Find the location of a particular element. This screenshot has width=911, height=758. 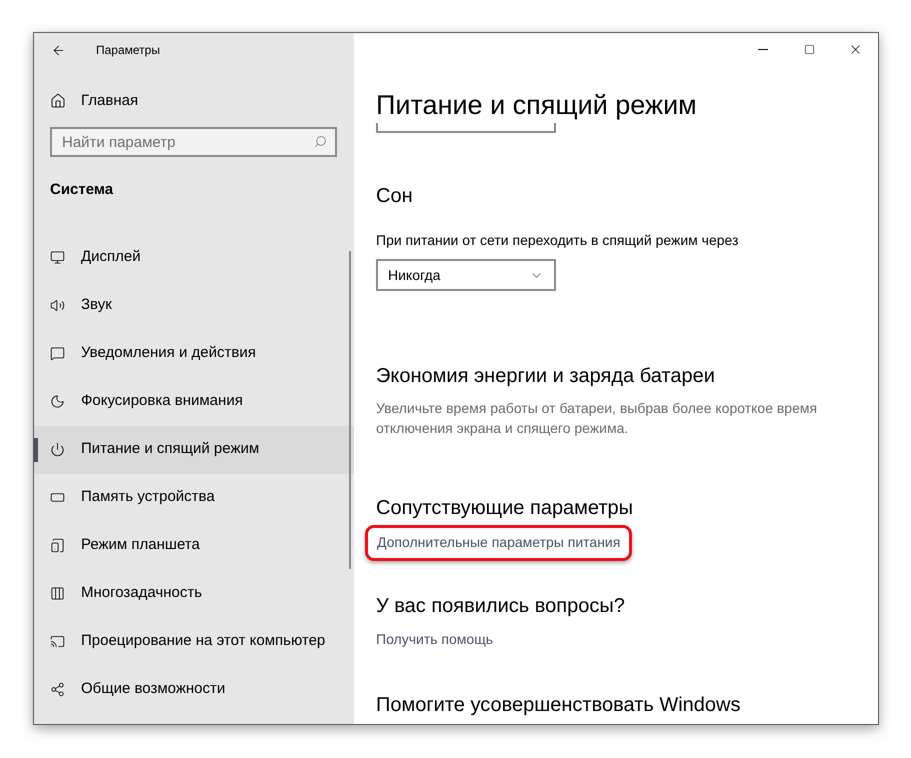

description-text: Увеличьте время работы от батареи, выбрав более короткое время отключения экрана и спящего режима. is located at coordinates (597, 418).